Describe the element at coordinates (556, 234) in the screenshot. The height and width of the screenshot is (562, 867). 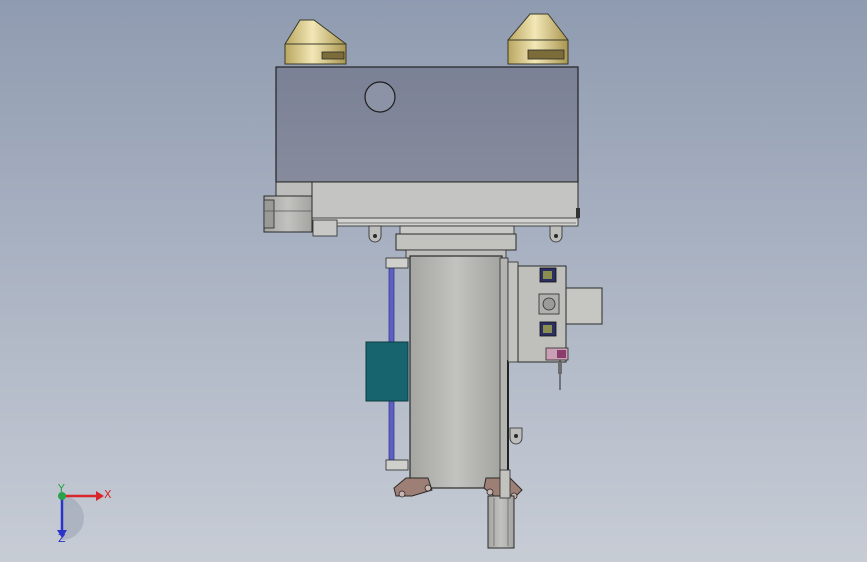
I see `mount-tab-right` at that location.